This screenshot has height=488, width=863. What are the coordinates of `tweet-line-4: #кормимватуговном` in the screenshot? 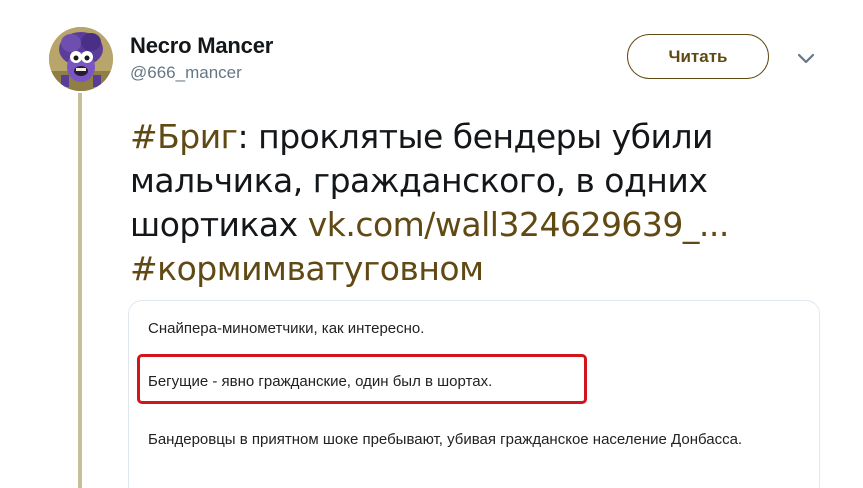 It's located at (480, 269).